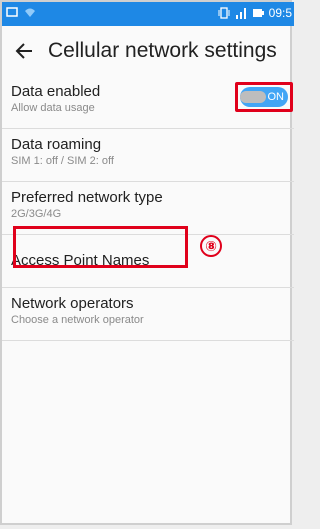 This screenshot has width=320, height=529. I want to click on data-enabled-toggle: ON, so click(264, 97).